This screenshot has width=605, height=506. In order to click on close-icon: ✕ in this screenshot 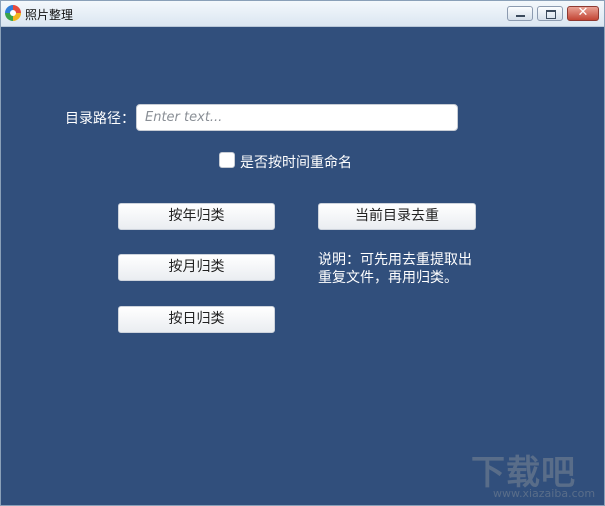, I will do `click(583, 12)`.